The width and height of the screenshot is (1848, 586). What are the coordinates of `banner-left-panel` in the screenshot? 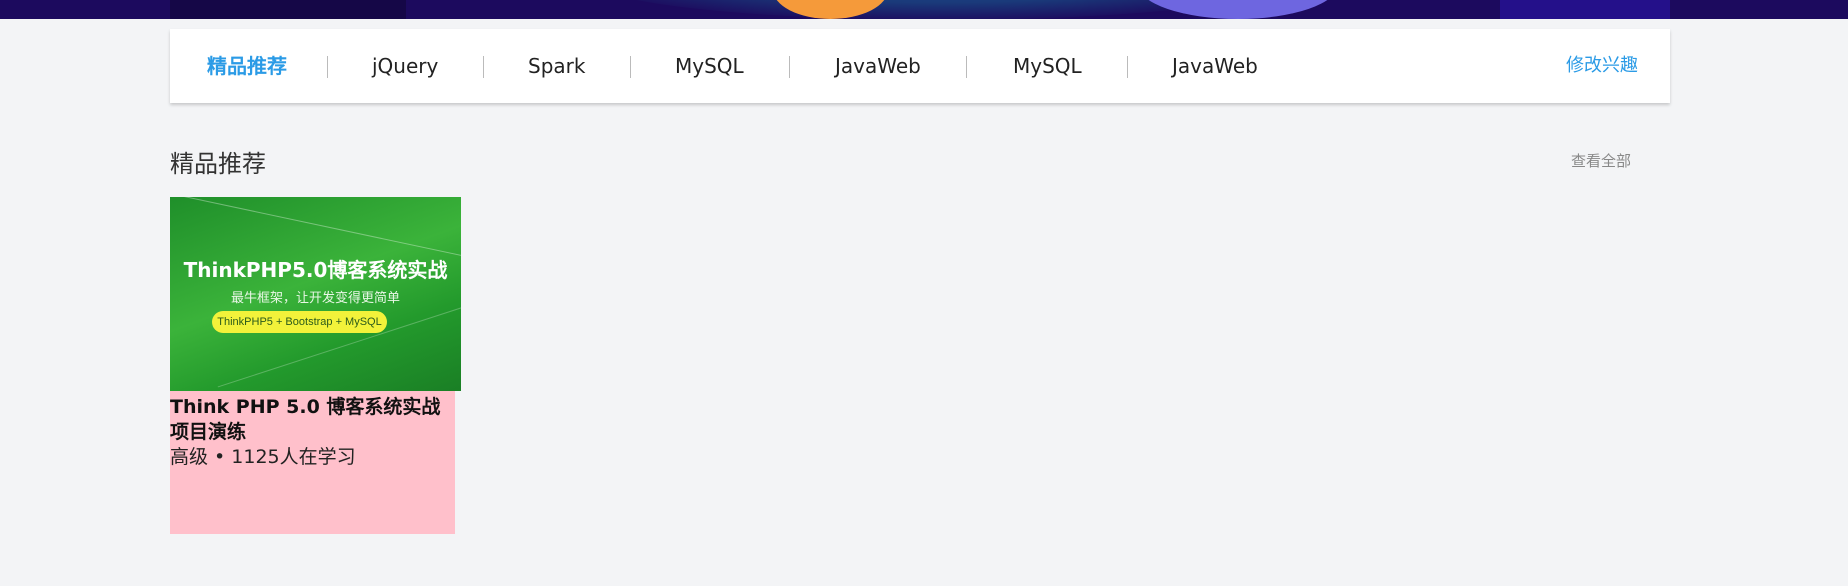 It's located at (288, 9).